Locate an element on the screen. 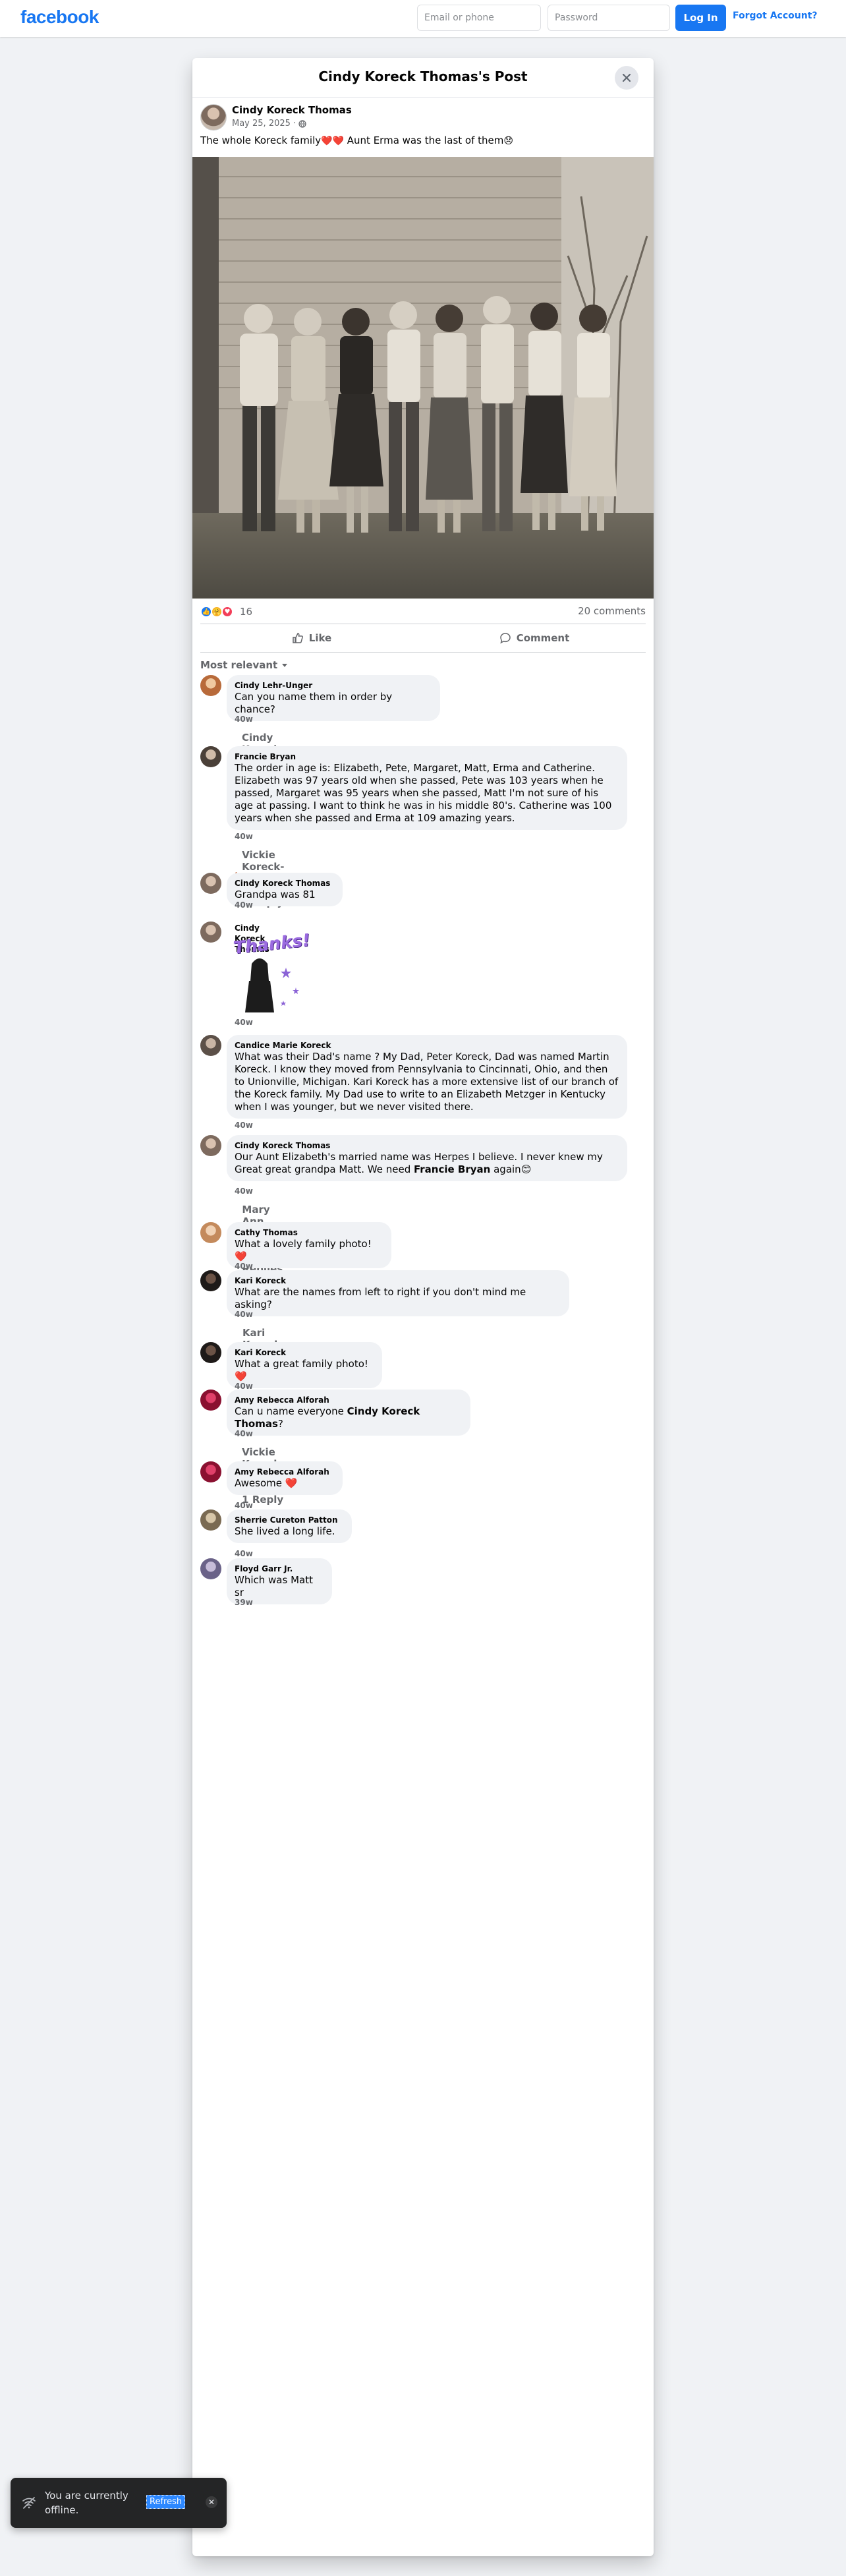  post-photo is located at coordinates (423, 378).